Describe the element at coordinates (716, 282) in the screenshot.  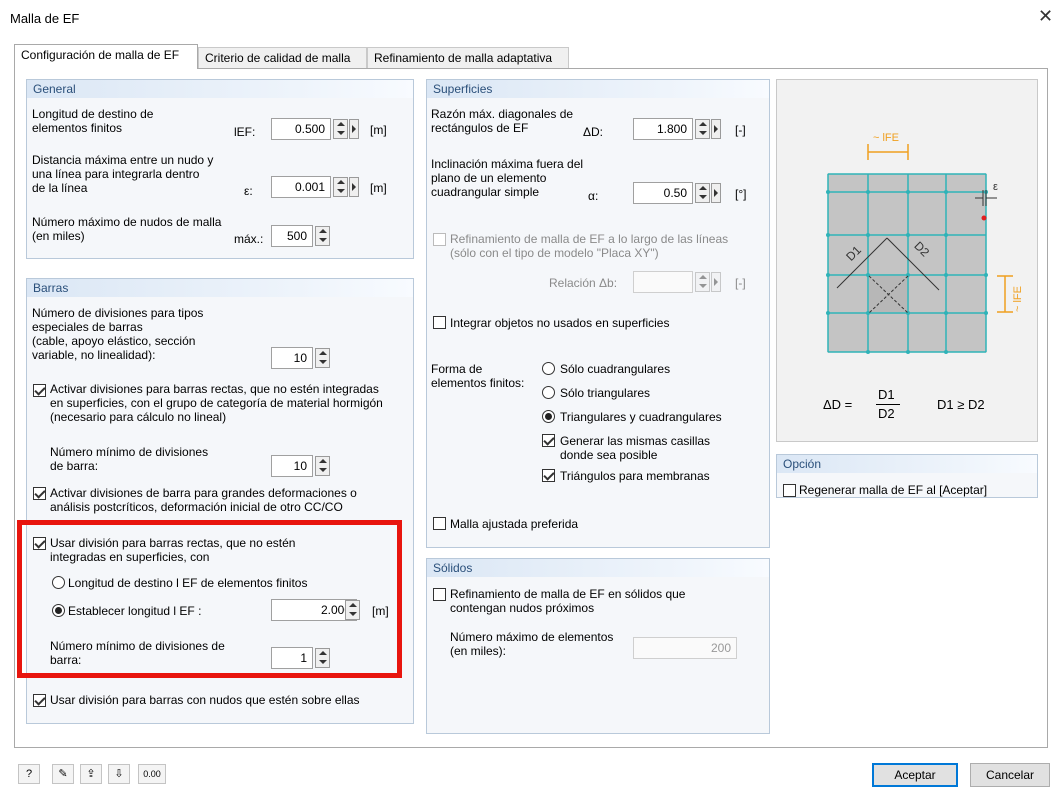
I see `relation-arrow` at that location.